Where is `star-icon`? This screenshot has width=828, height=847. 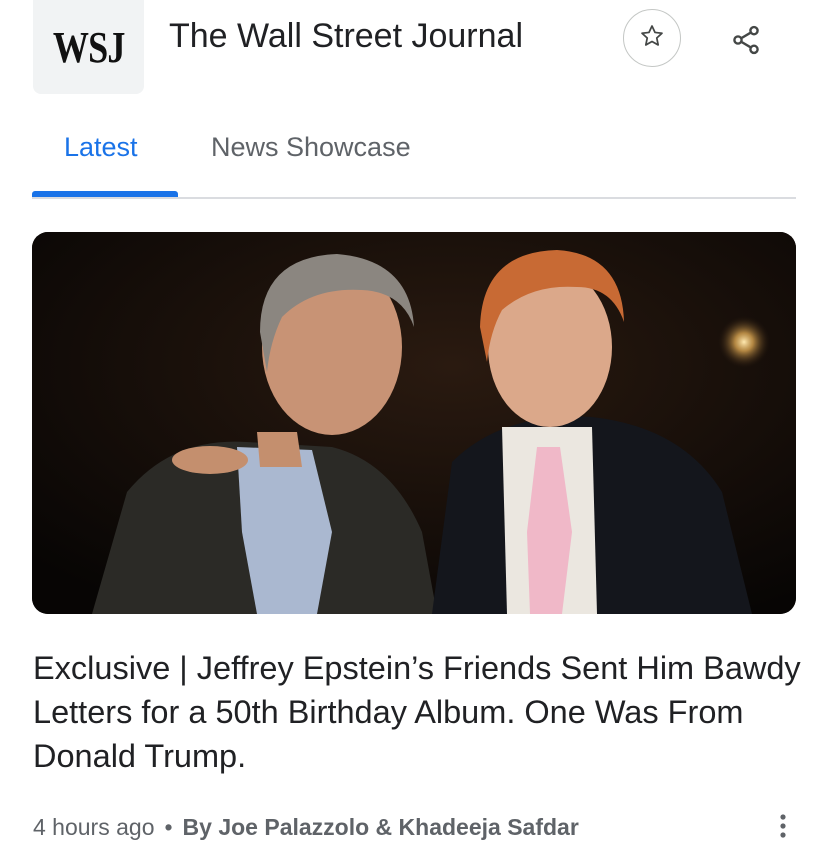 star-icon is located at coordinates (652, 38).